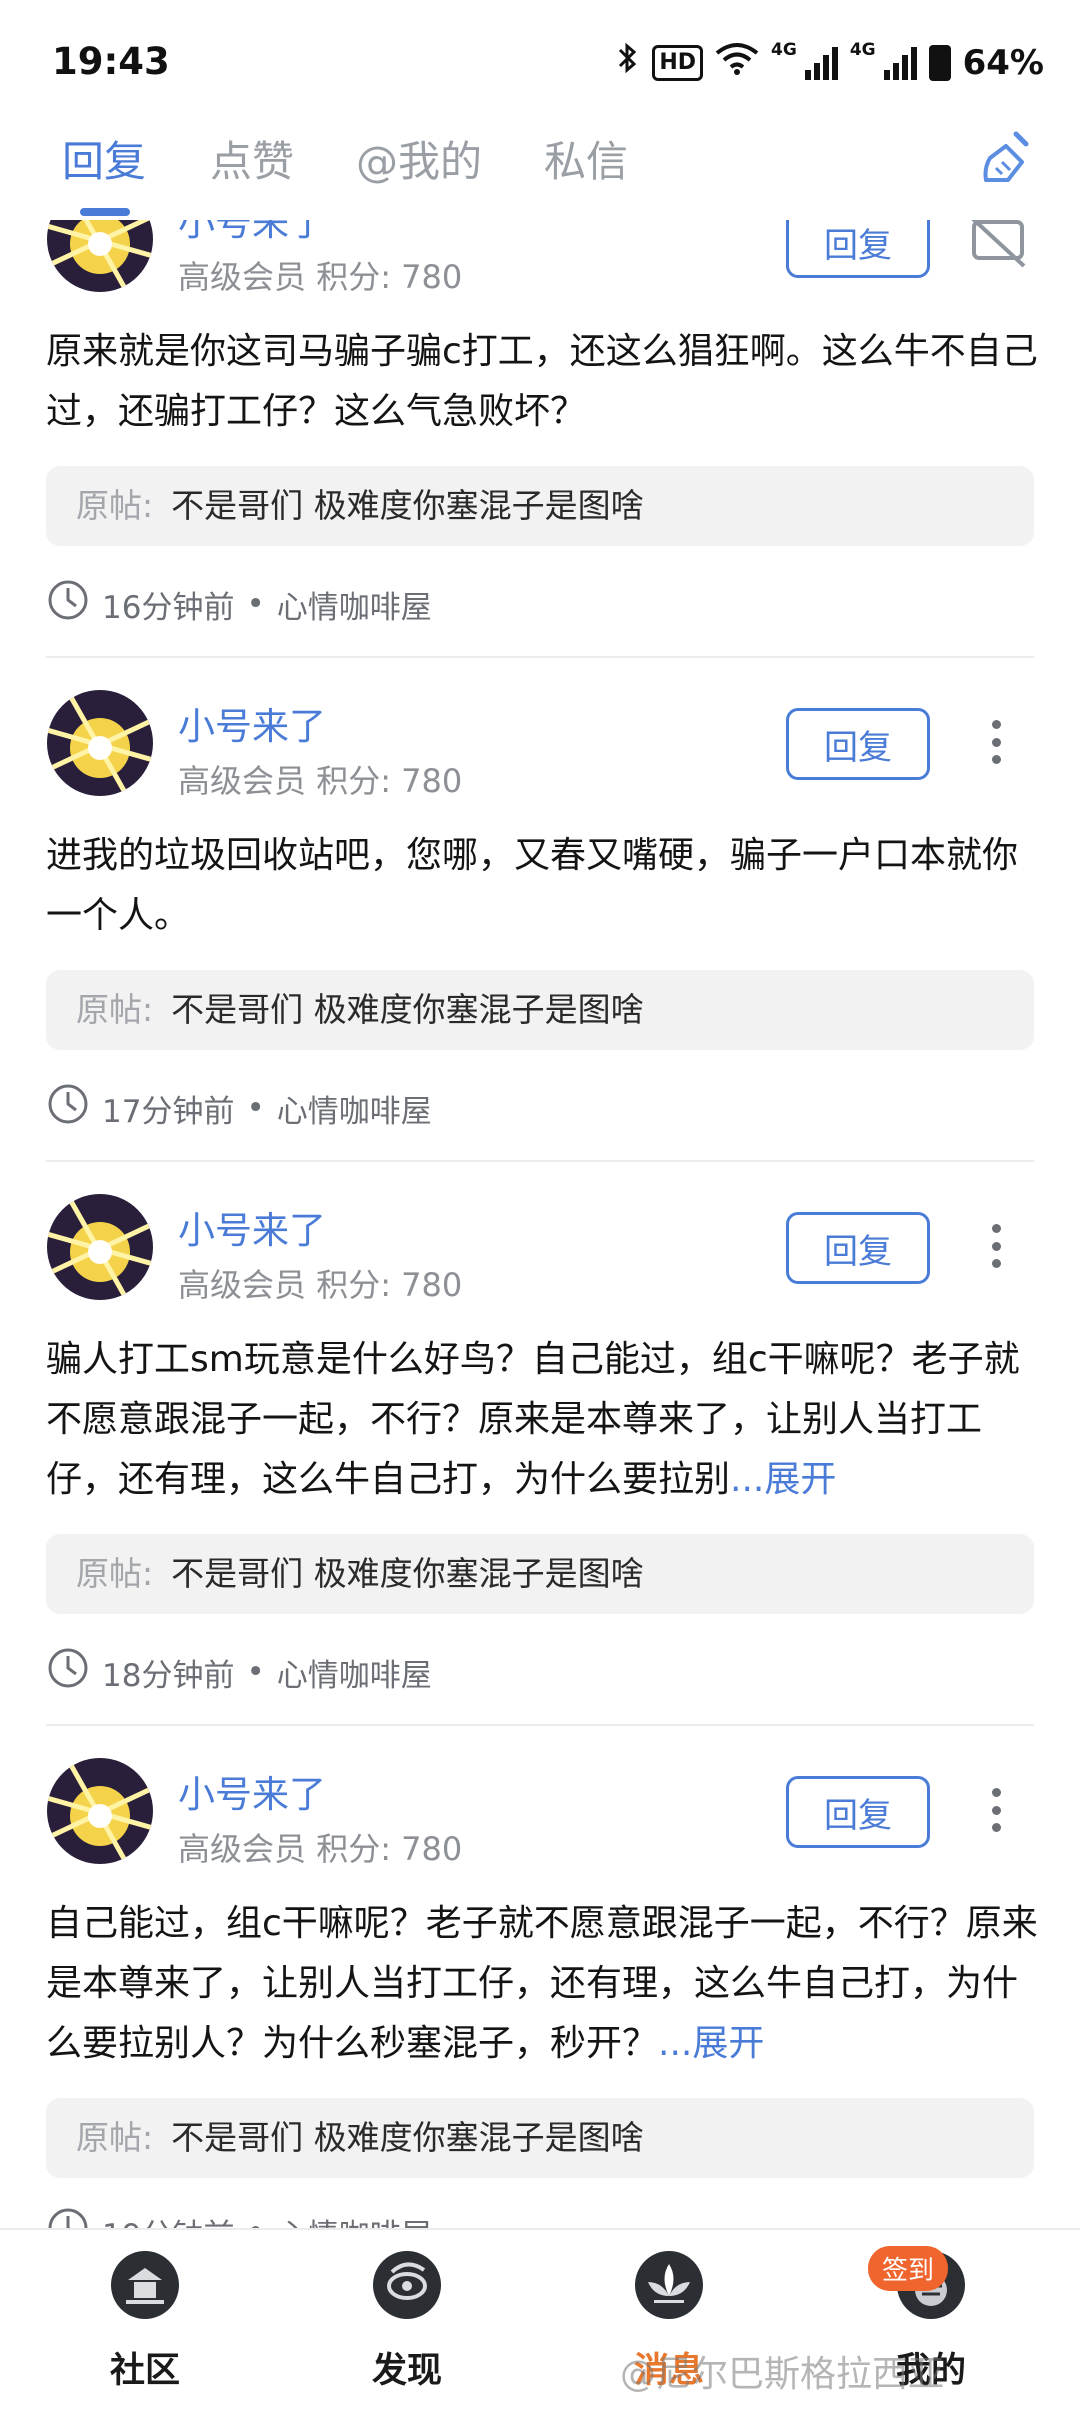  I want to click on status-bar: 19:43 HD 4G 4G 64%, so click(540, 55).